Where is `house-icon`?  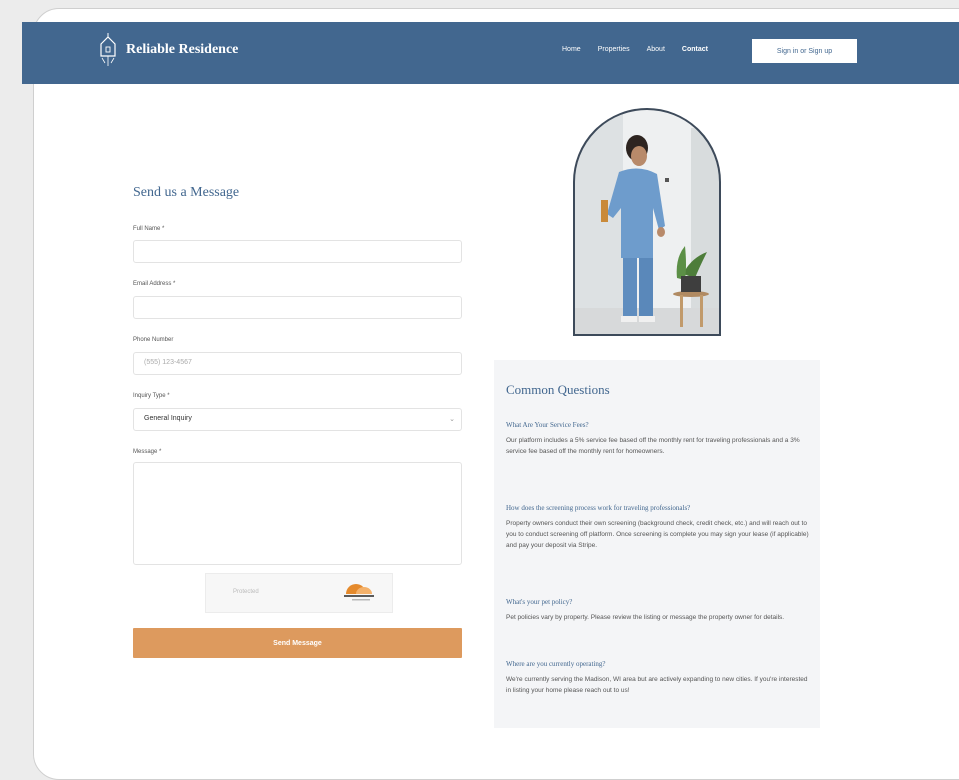 house-icon is located at coordinates (108, 51).